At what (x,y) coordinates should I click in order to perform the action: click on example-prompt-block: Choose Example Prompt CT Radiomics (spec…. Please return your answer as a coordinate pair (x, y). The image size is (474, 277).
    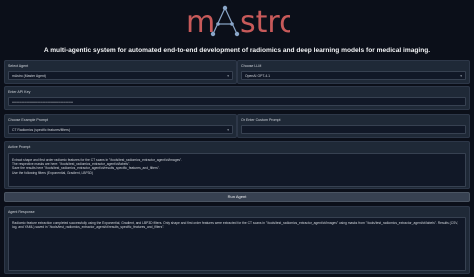
    Looking at the image, I should click on (120, 126).